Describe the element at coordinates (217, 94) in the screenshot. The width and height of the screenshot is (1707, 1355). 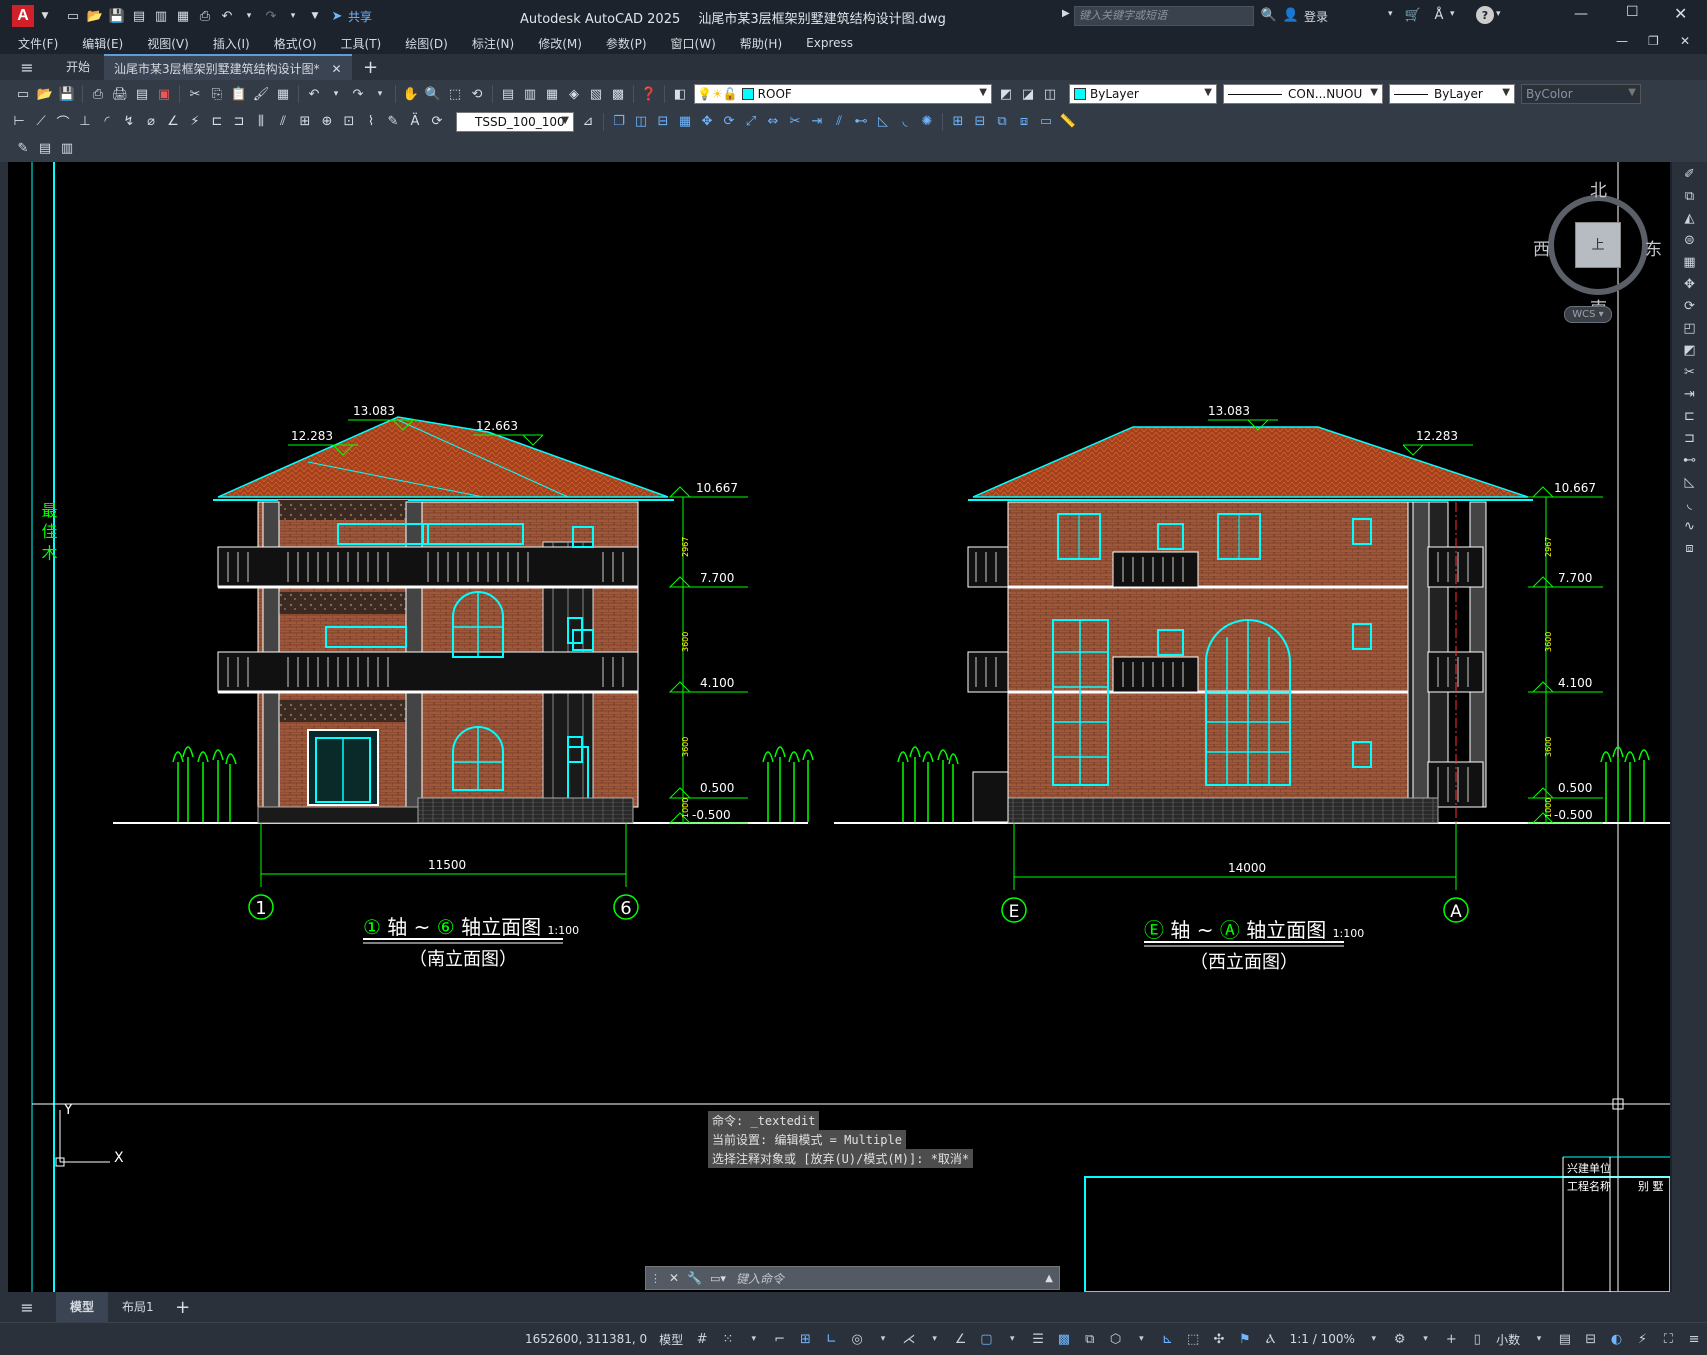
I see `tb-copy-icon: ⎘` at that location.